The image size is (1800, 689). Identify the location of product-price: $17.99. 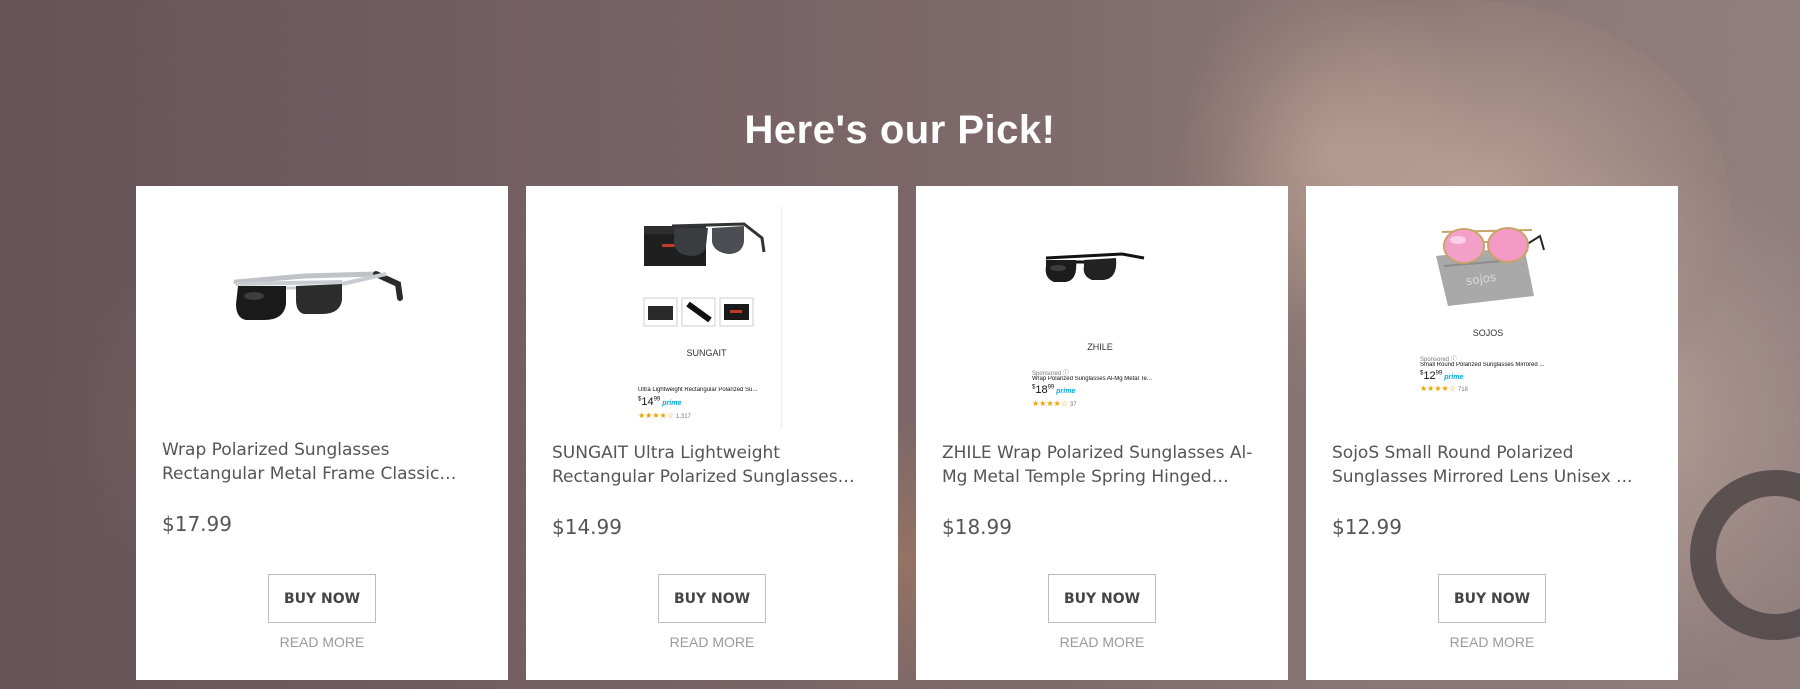
(197, 524).